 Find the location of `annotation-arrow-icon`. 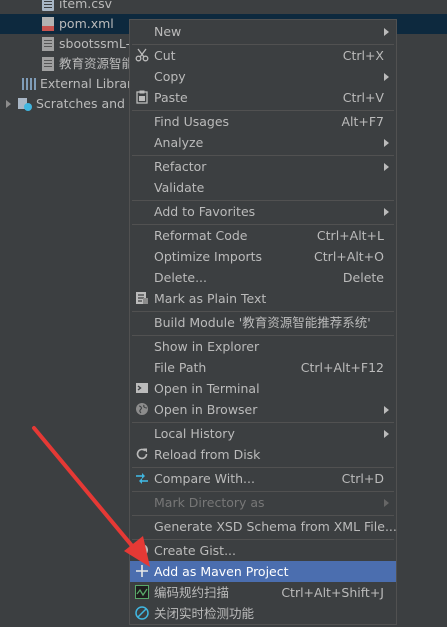

annotation-arrow-icon is located at coordinates (91, 496).